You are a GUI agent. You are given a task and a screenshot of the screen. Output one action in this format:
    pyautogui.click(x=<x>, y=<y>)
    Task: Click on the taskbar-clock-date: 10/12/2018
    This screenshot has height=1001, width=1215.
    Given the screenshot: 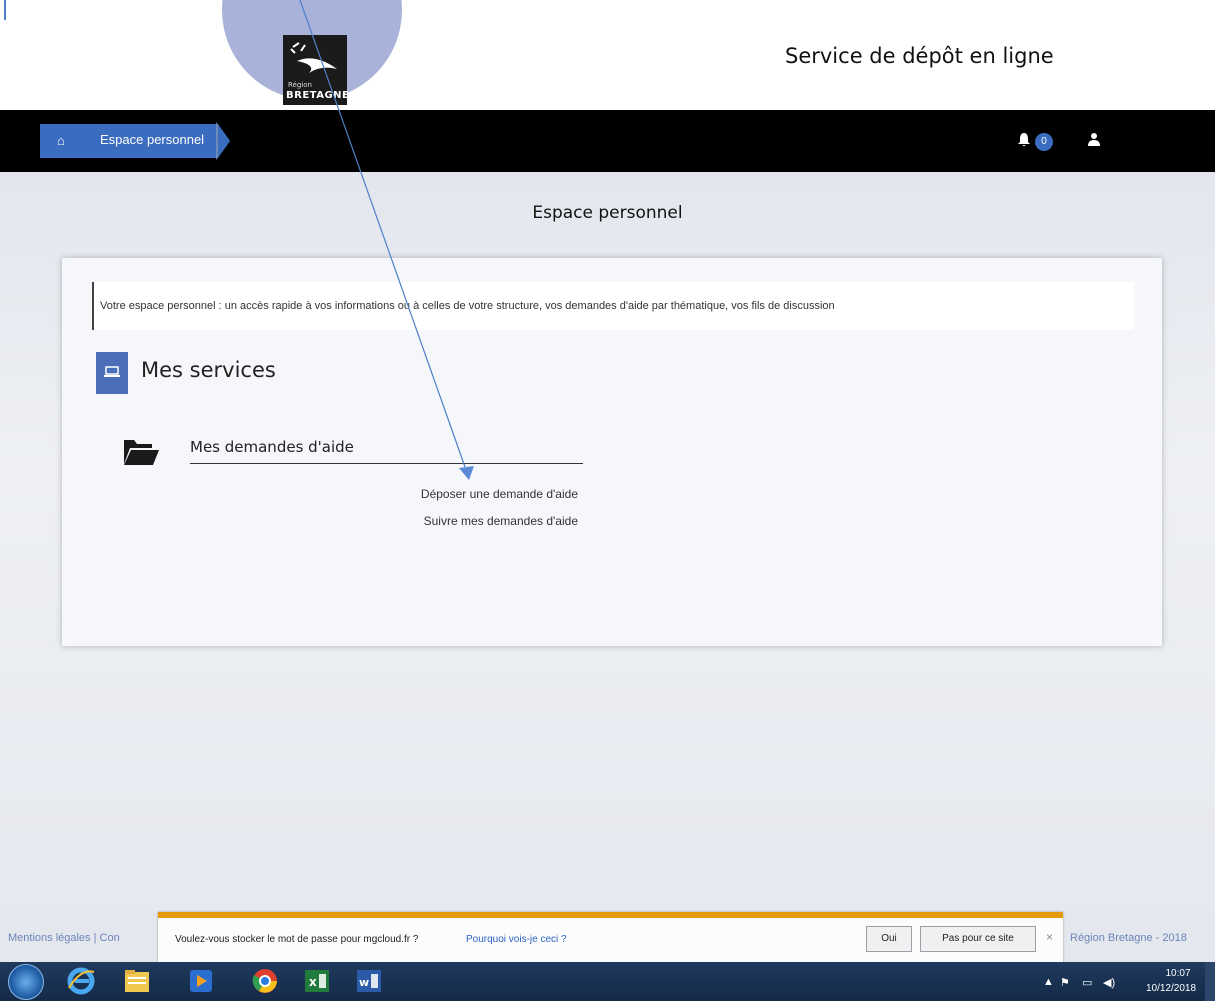 What is the action you would take?
    pyautogui.click(x=1171, y=988)
    